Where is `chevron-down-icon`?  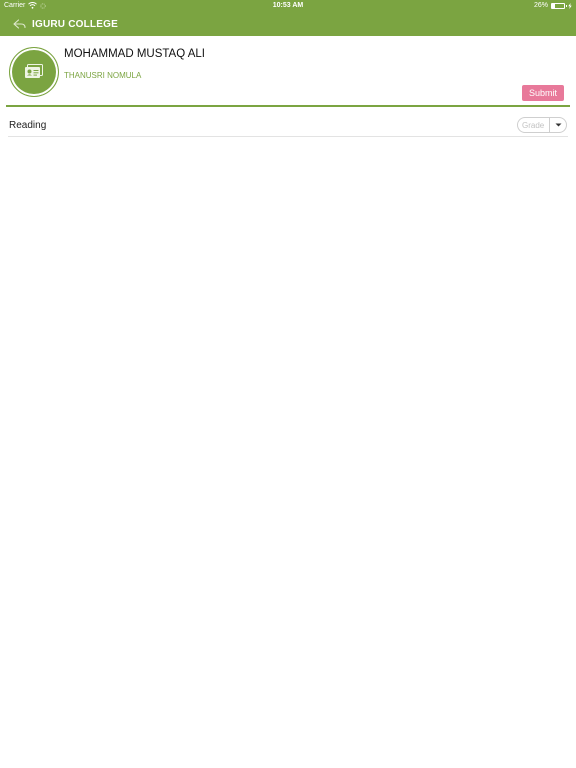 chevron-down-icon is located at coordinates (558, 125).